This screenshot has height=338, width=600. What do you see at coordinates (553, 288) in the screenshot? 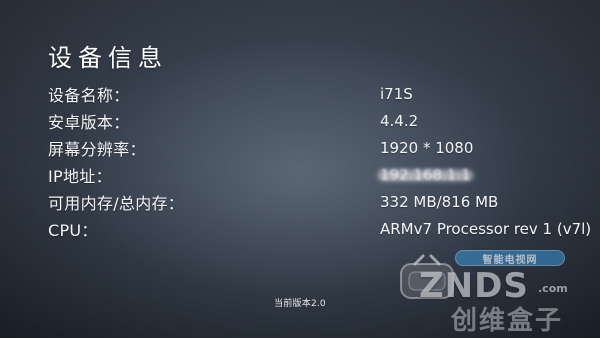
I see `watermark-domain: .com` at bounding box center [553, 288].